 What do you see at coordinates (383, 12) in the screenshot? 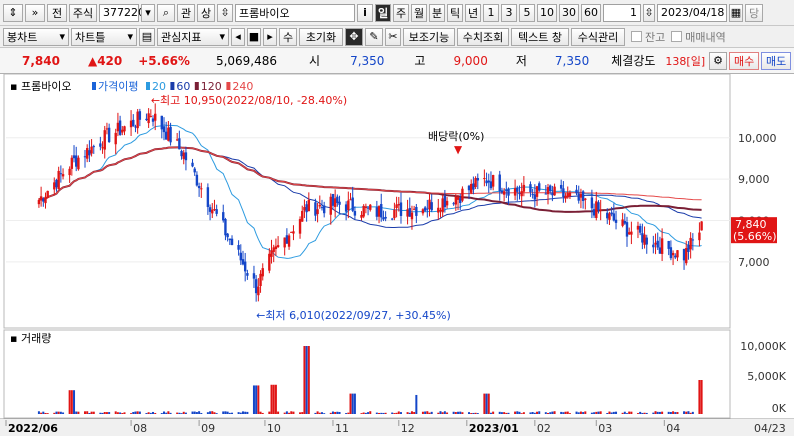
I see `period-0-button: 일` at bounding box center [383, 12].